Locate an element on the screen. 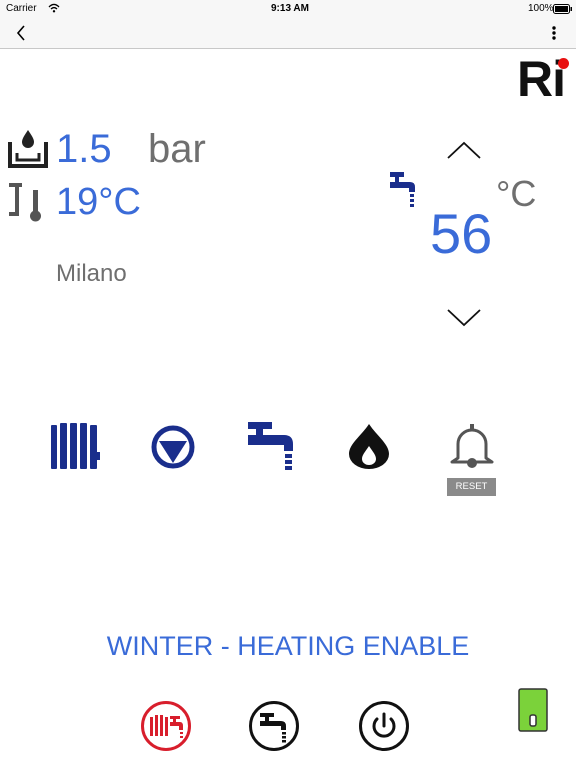 The width and height of the screenshot is (576, 768). clock-label: 9:13 AM is located at coordinates (290, 8).